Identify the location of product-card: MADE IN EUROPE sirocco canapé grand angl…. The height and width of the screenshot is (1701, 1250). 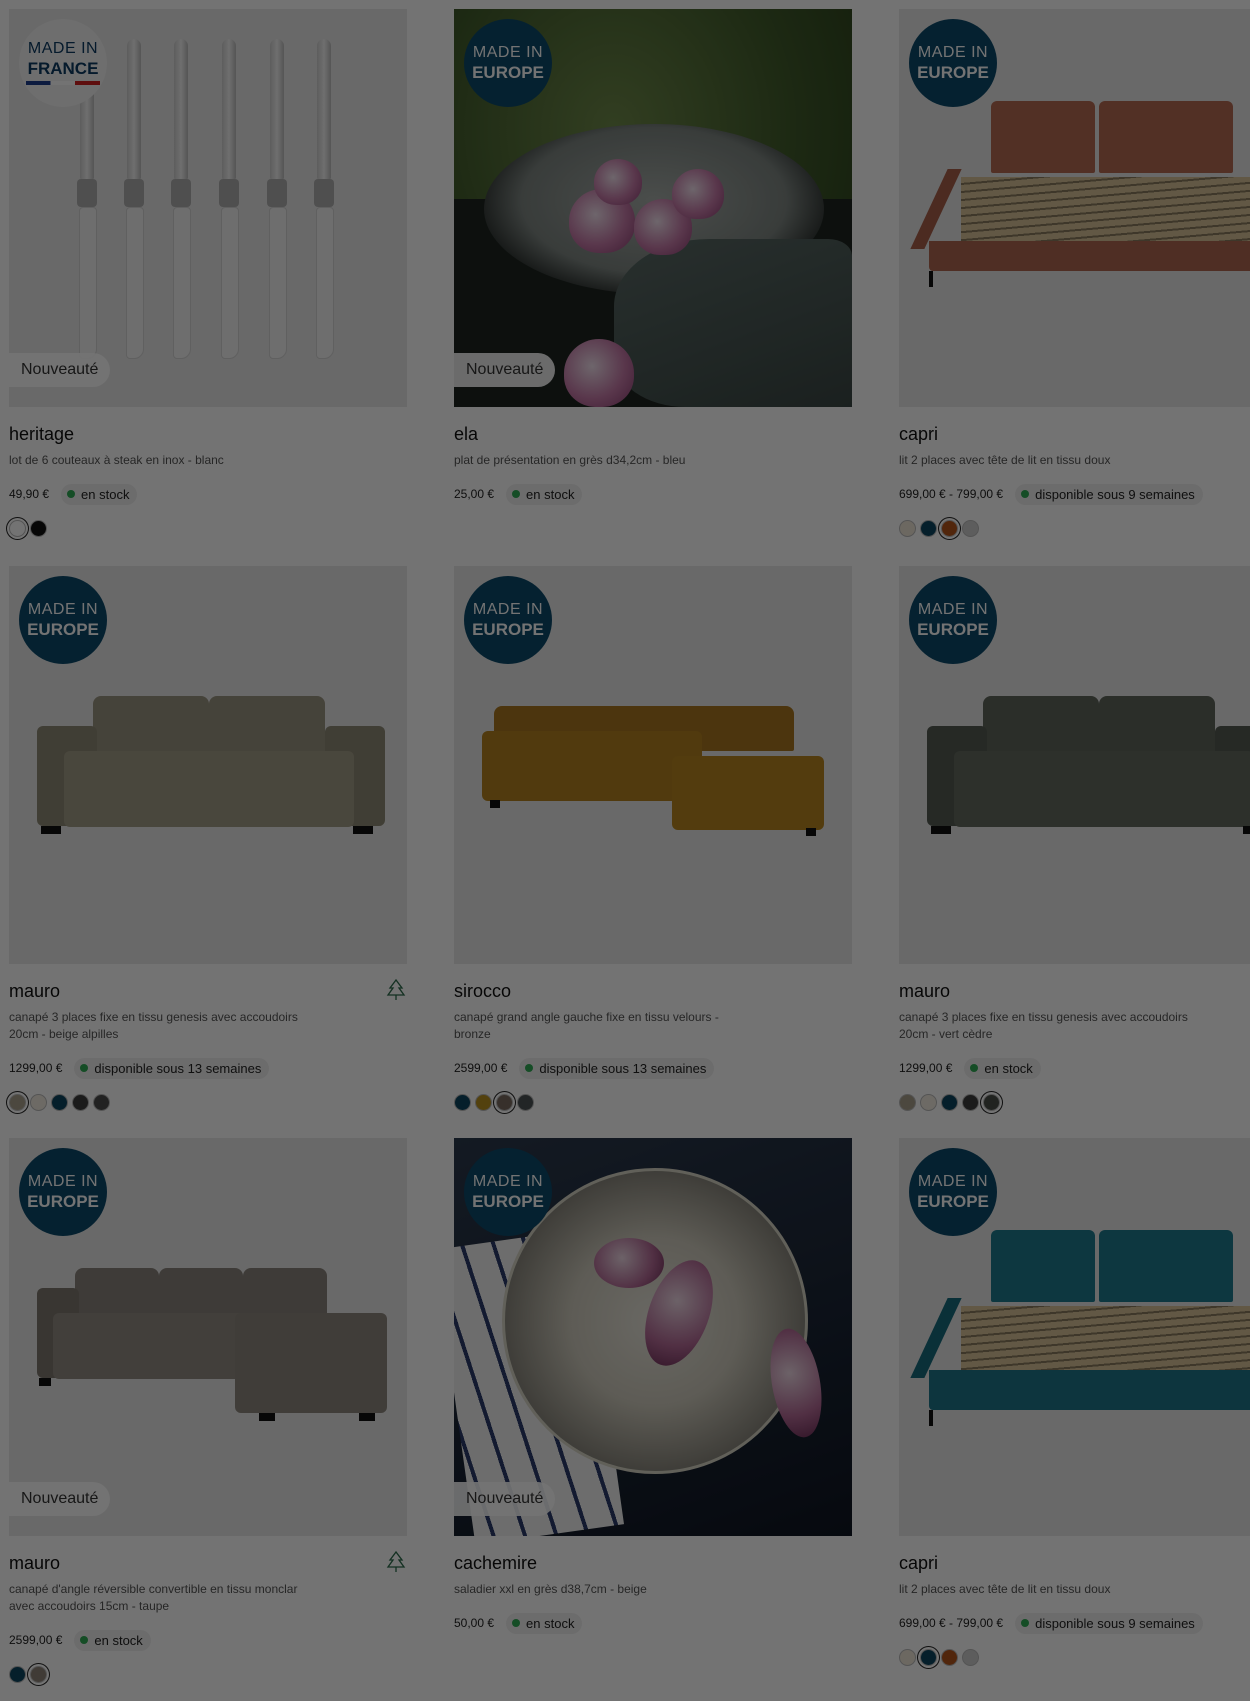
(653, 840).